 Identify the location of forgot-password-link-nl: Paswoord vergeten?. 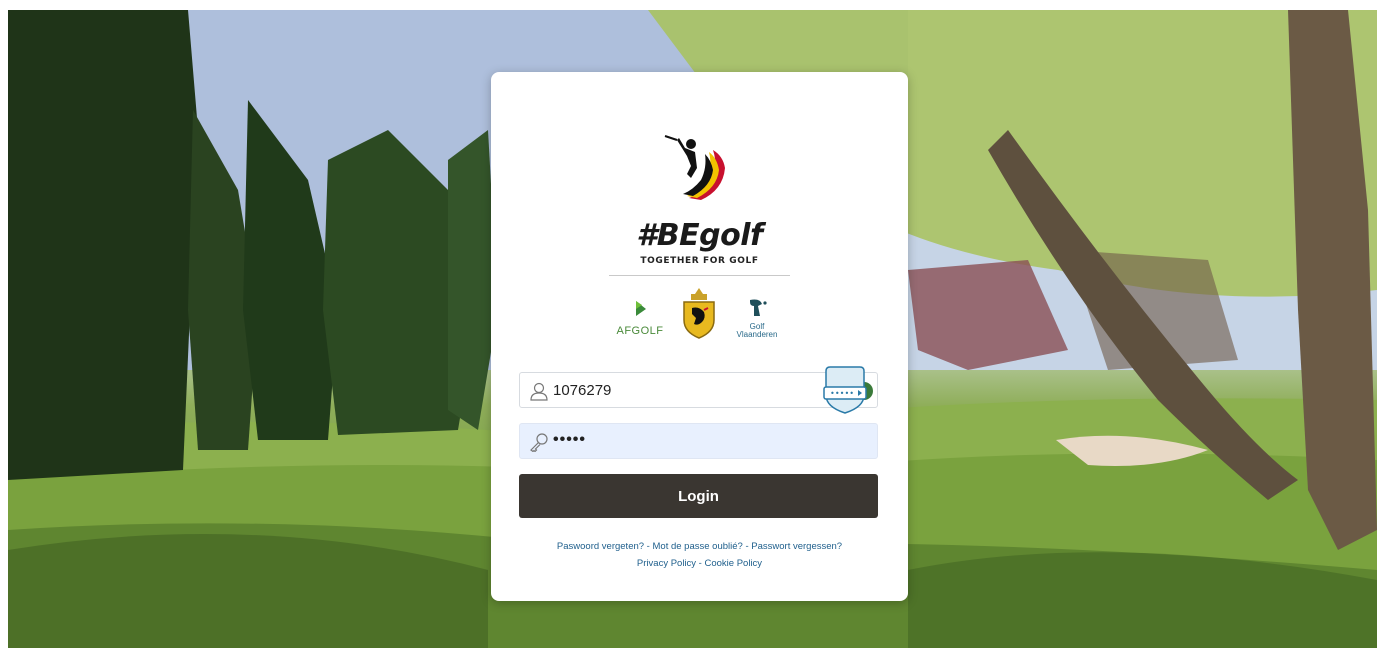
(600, 546).